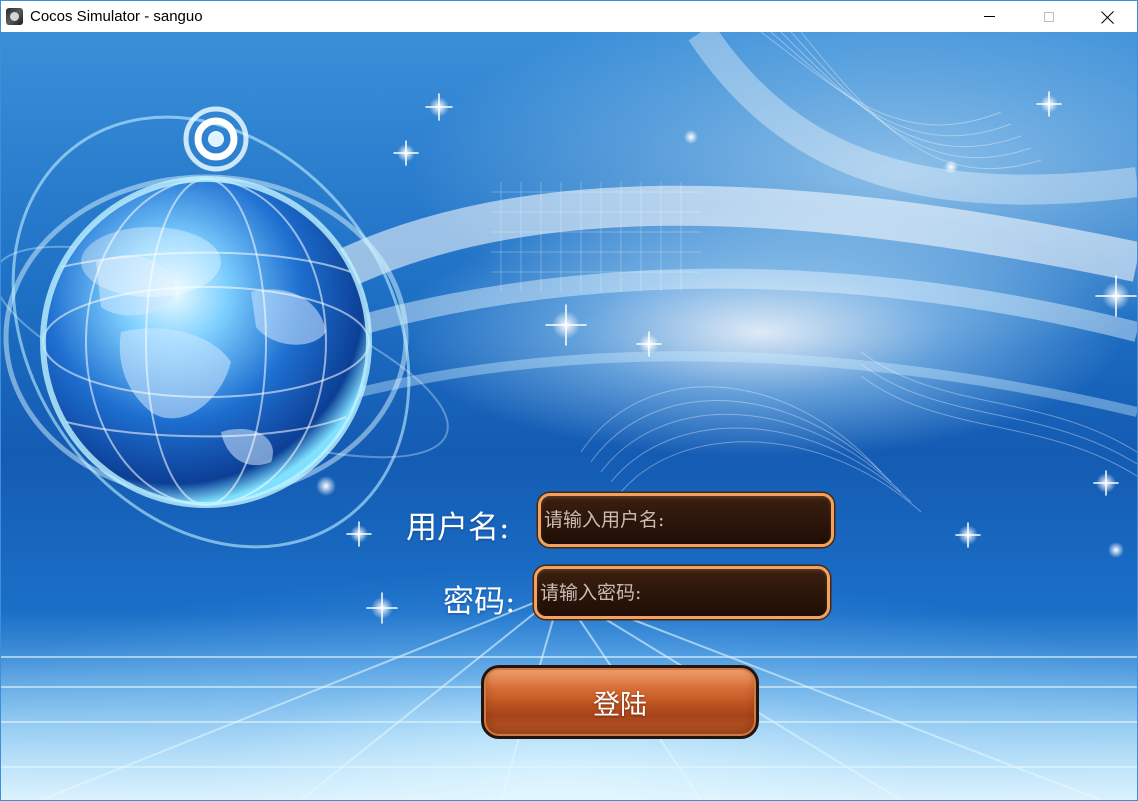 Image resolution: width=1138 pixels, height=801 pixels. I want to click on password-input, so click(682, 592).